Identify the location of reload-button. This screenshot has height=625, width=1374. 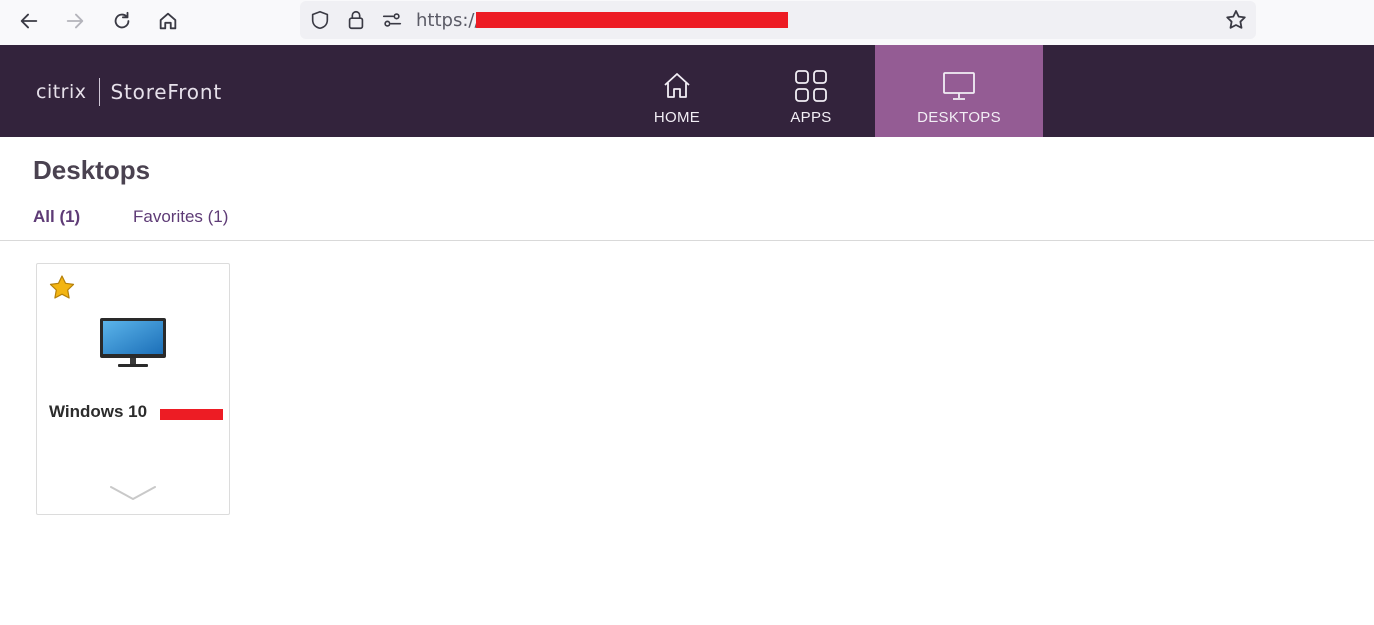
(122, 21).